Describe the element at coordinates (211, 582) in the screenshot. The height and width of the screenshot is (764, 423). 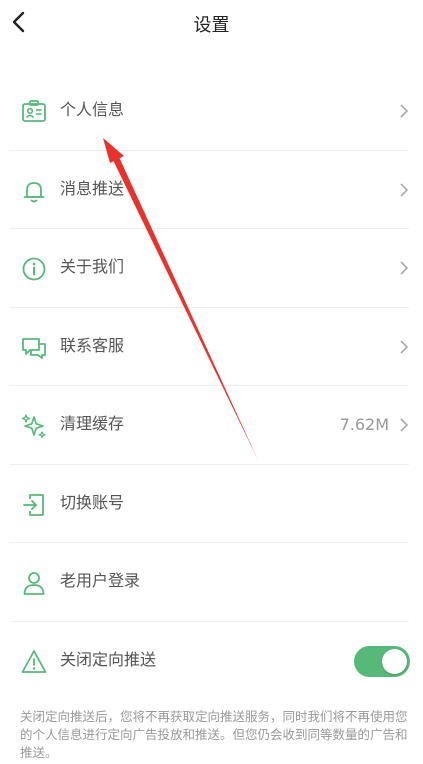
I see `menu-item-old-user-login: 老用户登录` at that location.